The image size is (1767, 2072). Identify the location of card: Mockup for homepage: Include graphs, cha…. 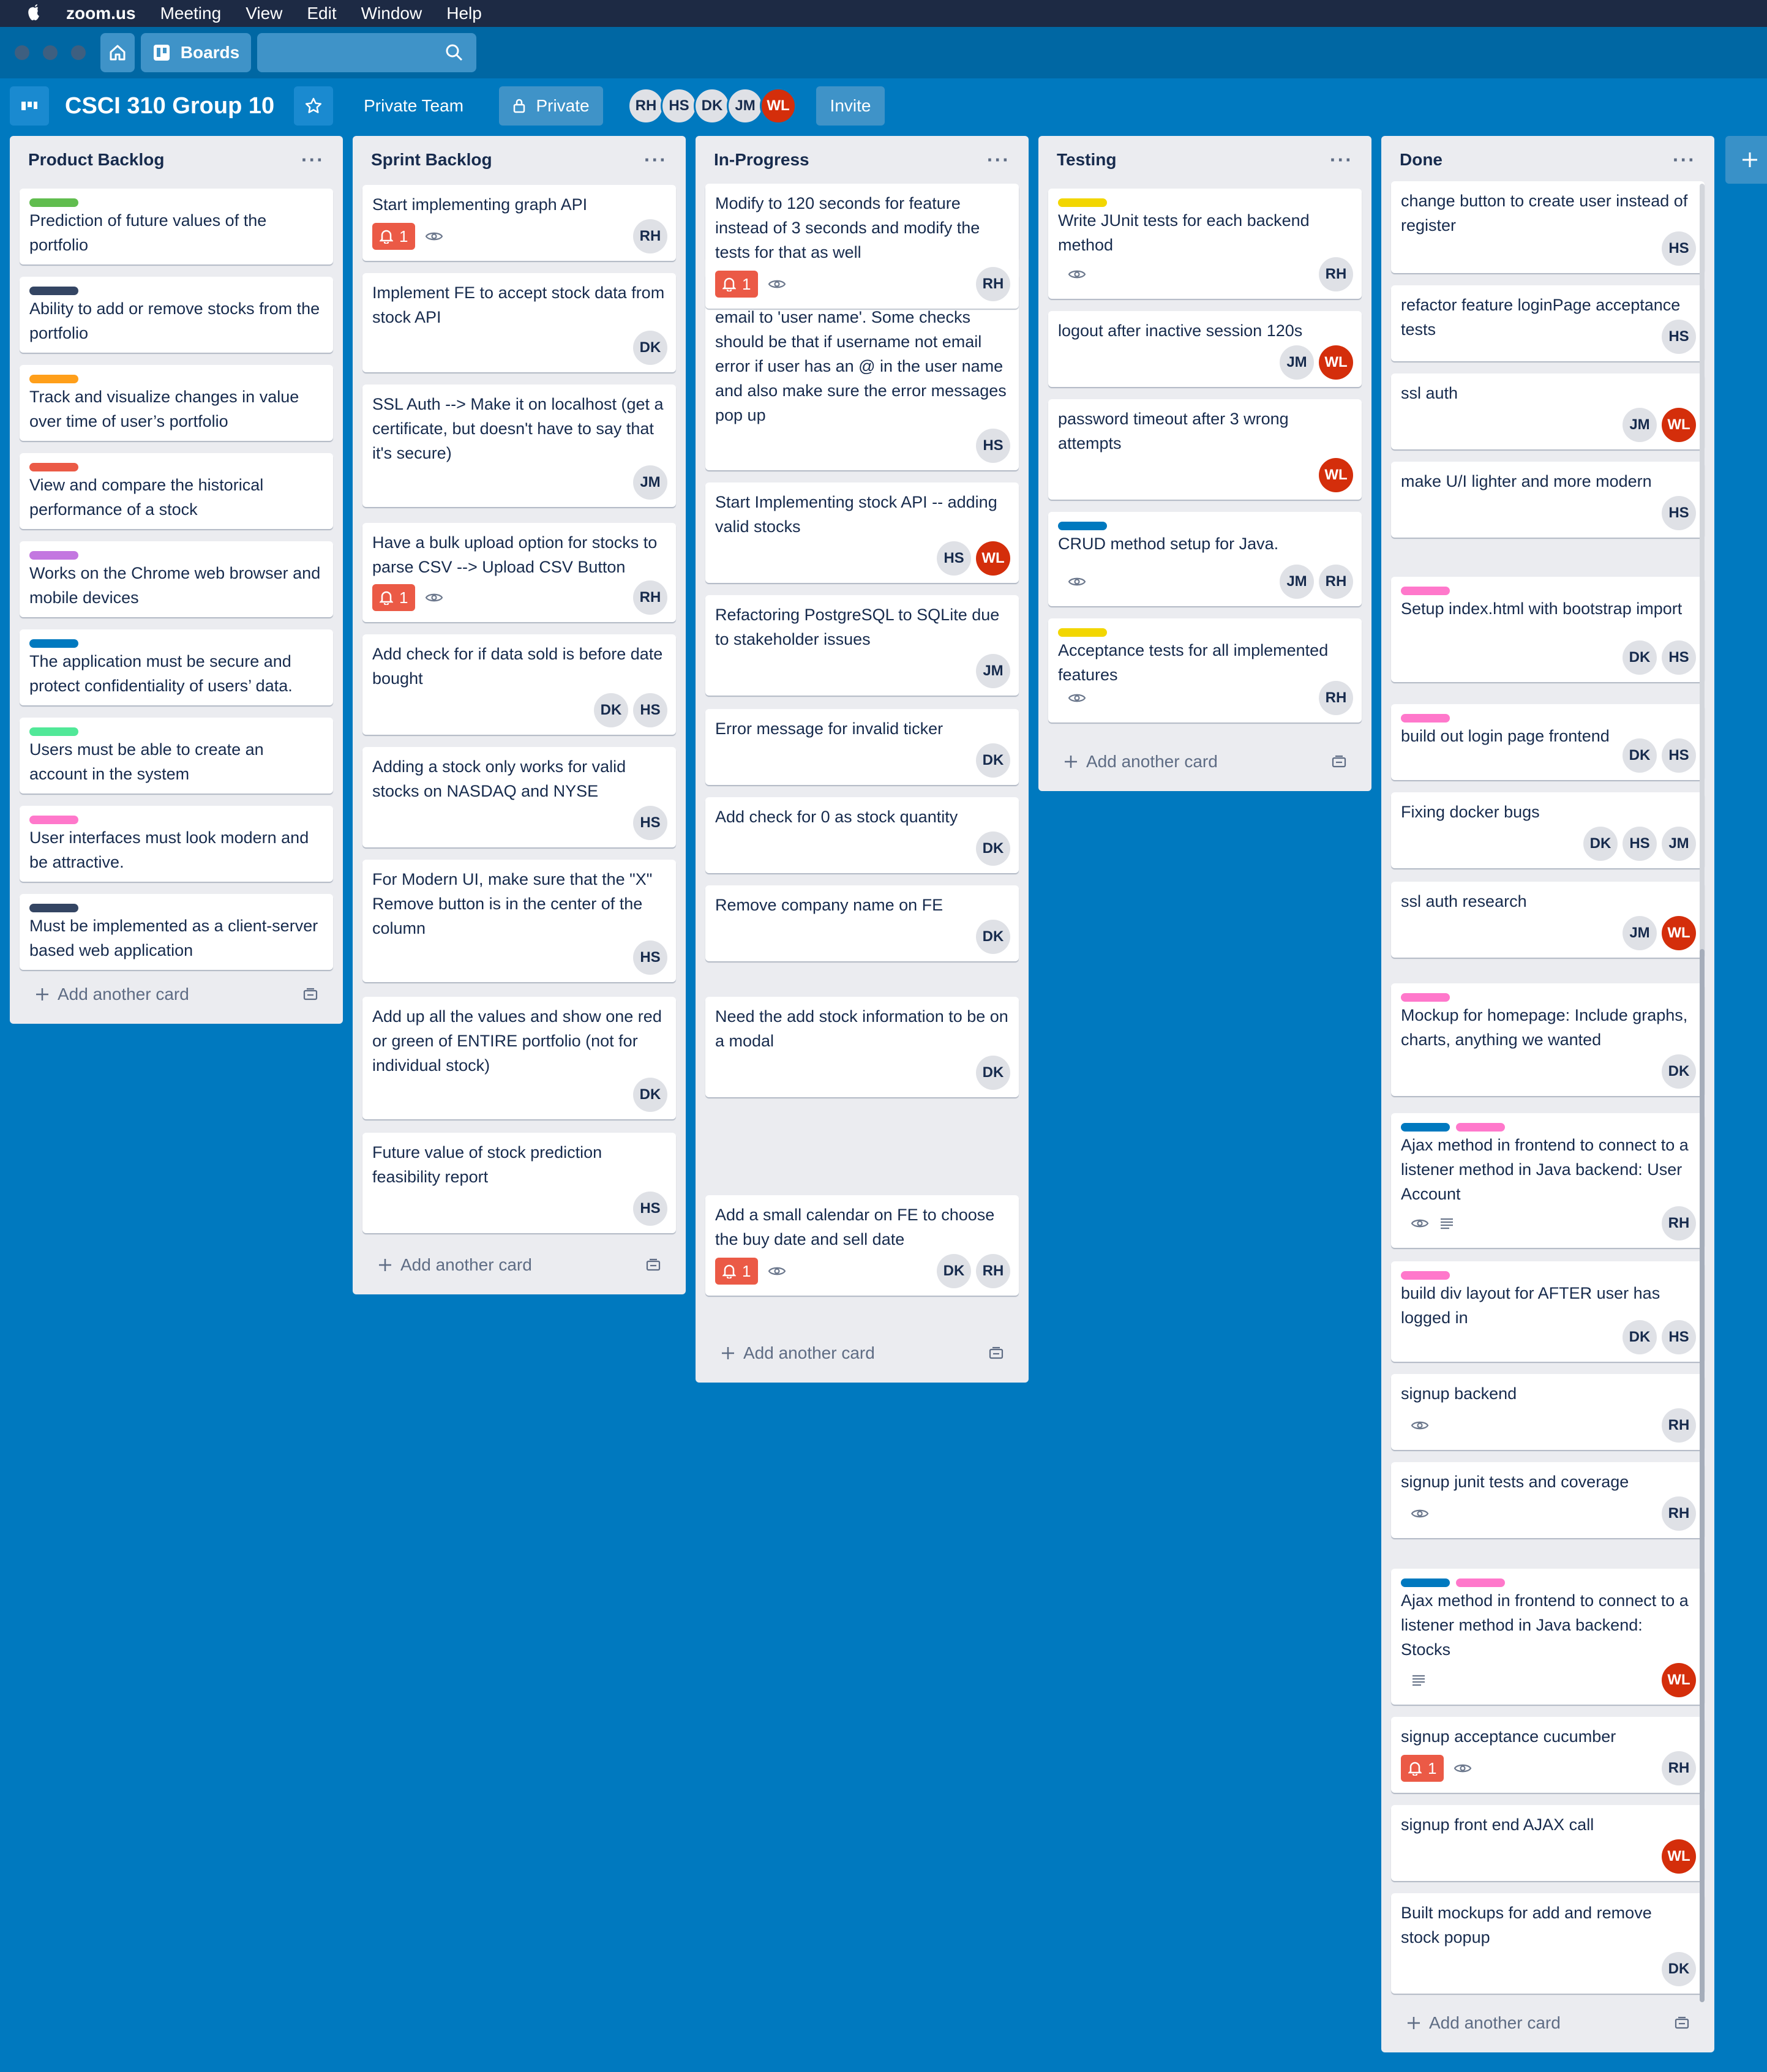
(1548, 1039).